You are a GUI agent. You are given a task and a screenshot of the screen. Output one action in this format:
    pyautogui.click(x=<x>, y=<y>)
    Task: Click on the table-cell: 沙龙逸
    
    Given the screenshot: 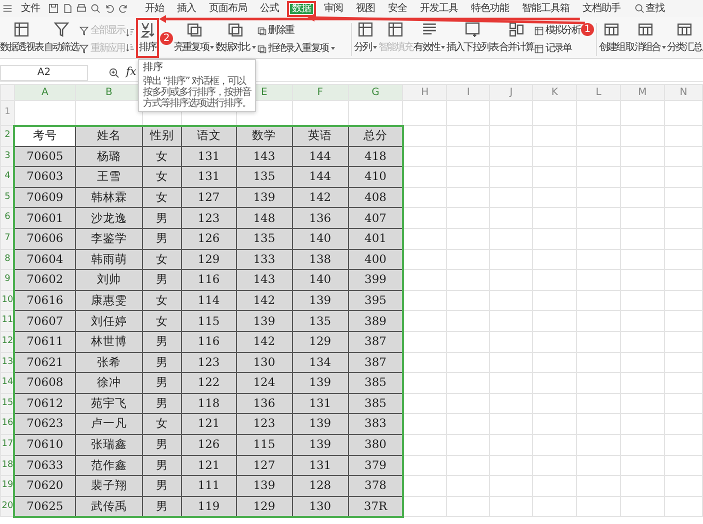 What is the action you would take?
    pyautogui.click(x=108, y=218)
    